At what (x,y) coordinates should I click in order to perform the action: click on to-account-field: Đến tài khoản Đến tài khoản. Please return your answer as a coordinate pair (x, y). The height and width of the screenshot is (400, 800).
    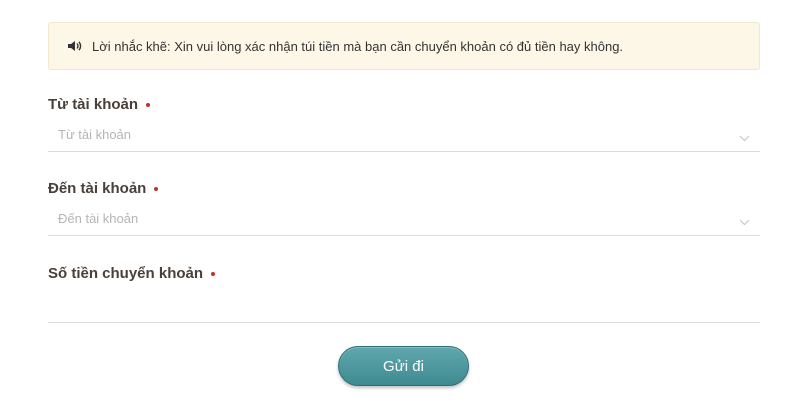
    Looking at the image, I should click on (404, 210).